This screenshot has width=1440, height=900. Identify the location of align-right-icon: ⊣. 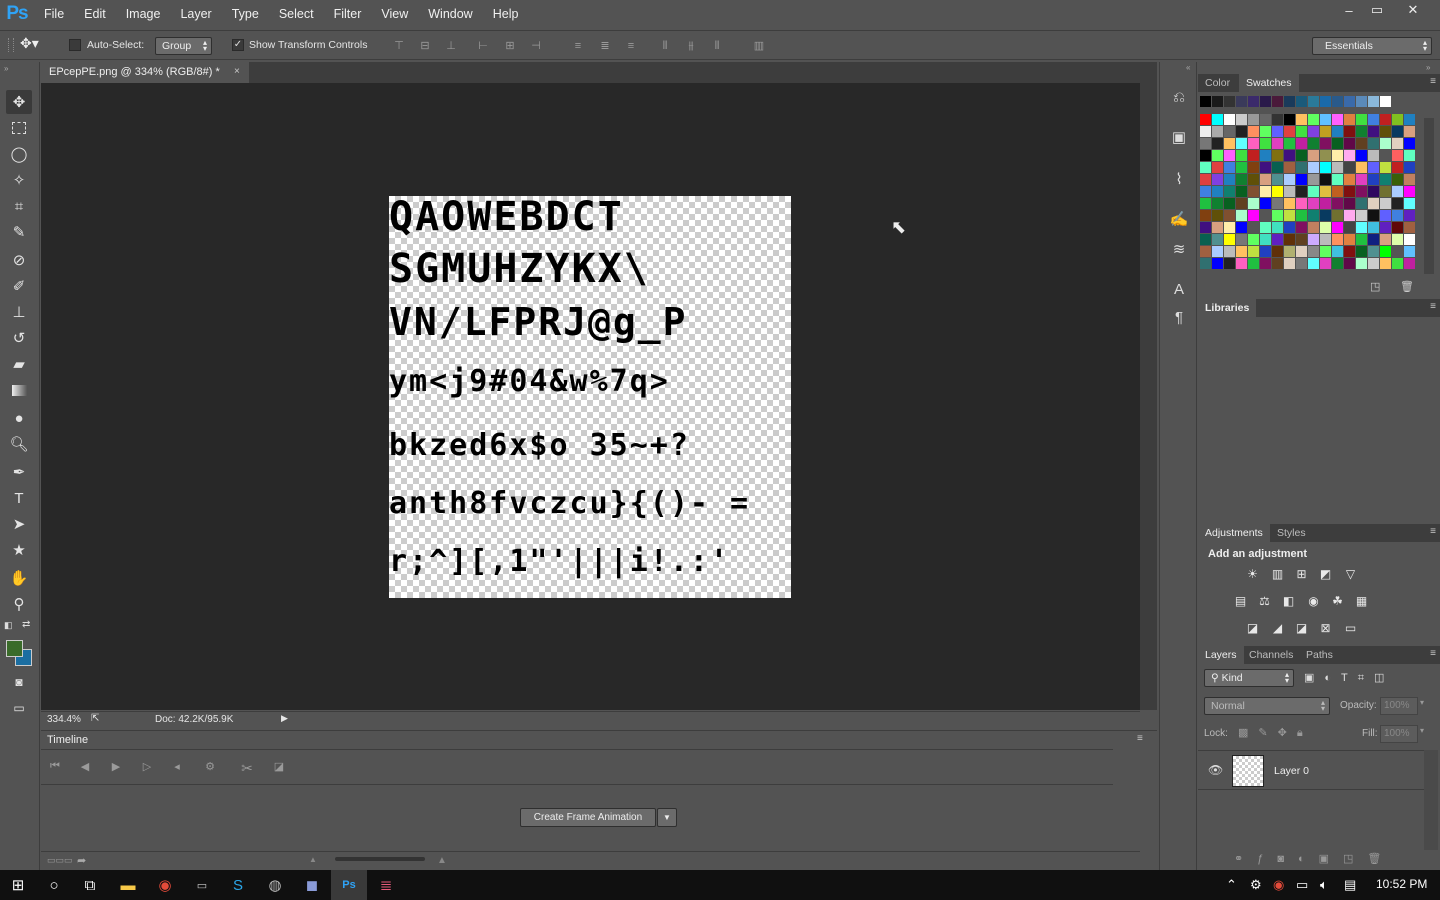
(536, 46).